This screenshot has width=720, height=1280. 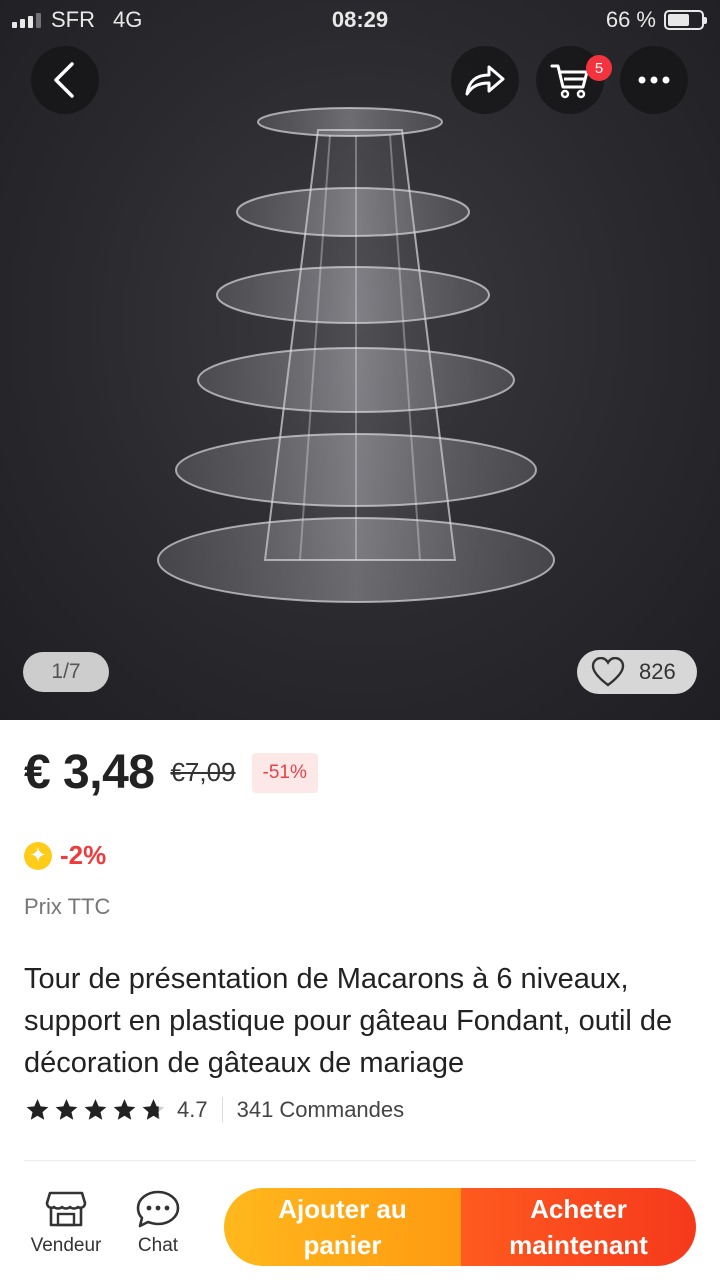 I want to click on separator, so click(x=222, y=1110).